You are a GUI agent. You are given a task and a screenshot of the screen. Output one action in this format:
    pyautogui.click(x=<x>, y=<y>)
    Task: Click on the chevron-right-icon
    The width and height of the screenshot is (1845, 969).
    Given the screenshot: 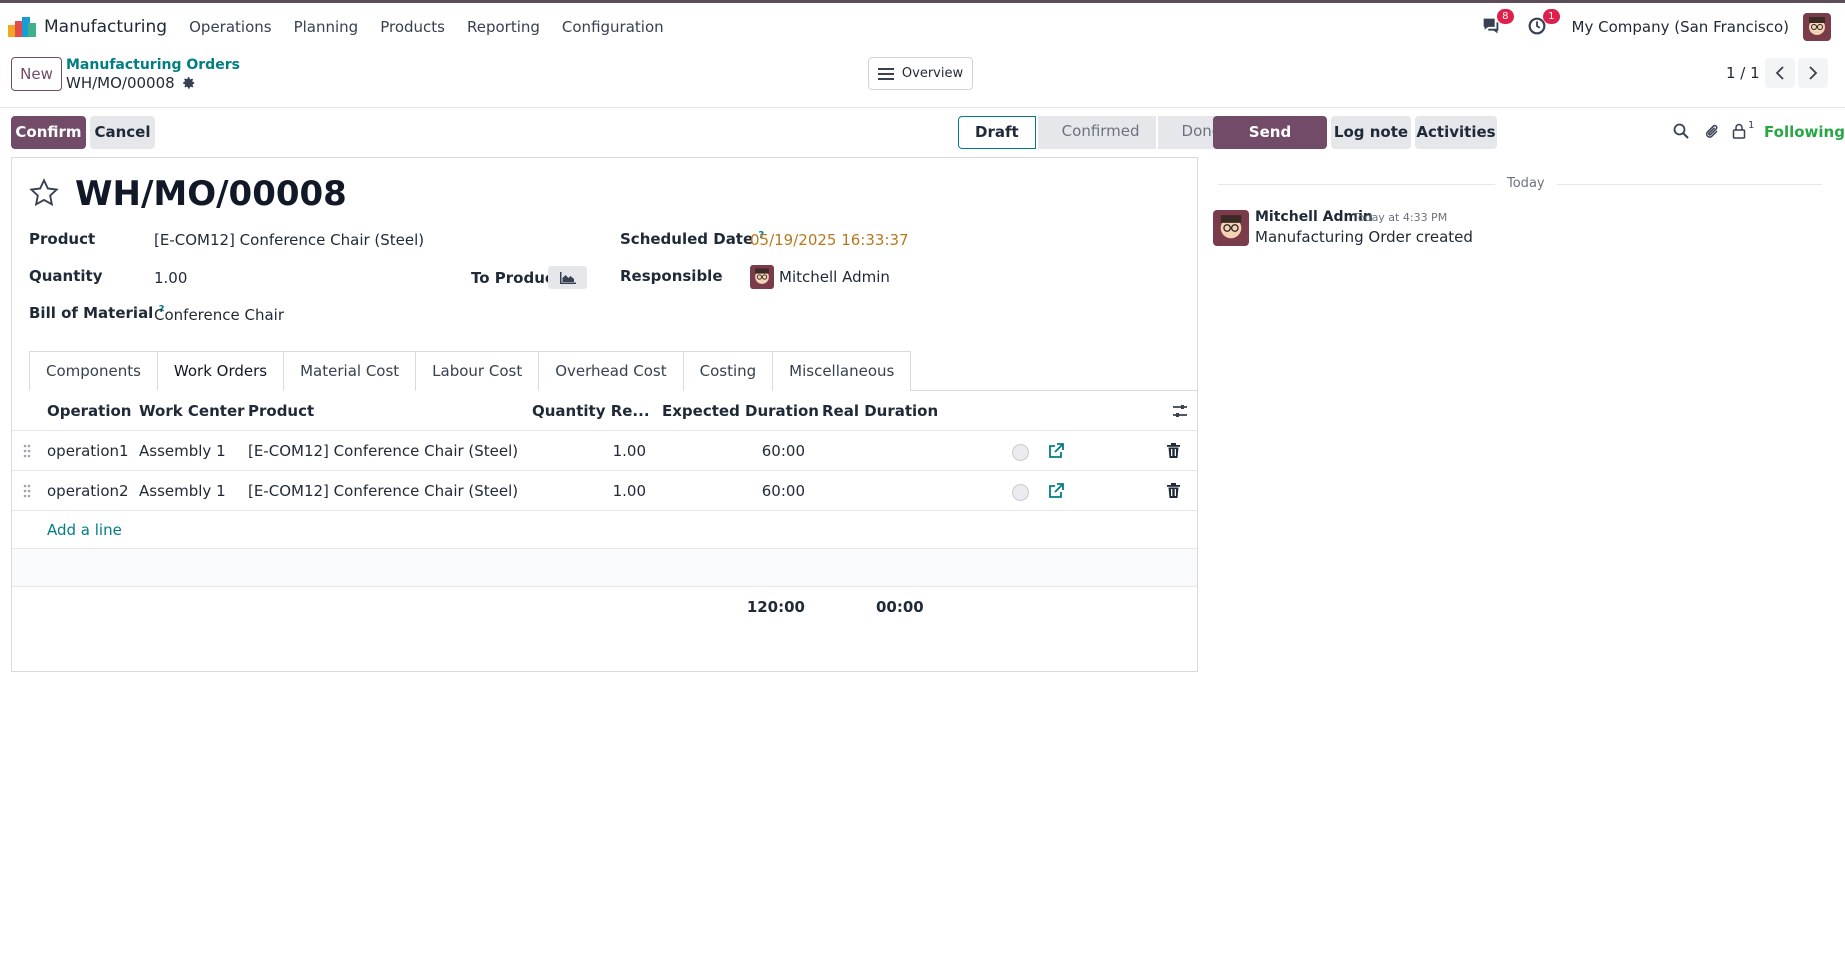 What is the action you would take?
    pyautogui.click(x=1813, y=73)
    